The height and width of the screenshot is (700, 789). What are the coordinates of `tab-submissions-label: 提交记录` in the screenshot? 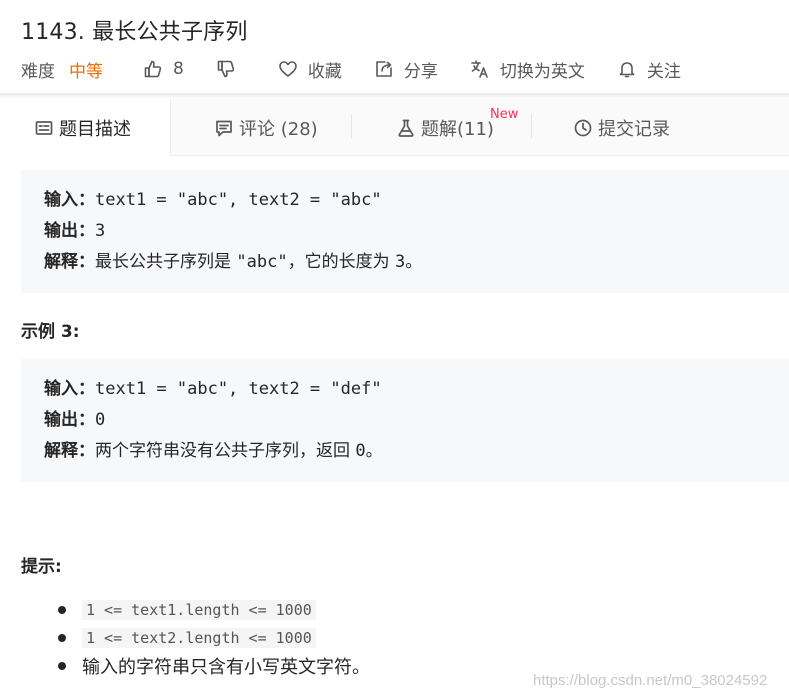 It's located at (634, 129).